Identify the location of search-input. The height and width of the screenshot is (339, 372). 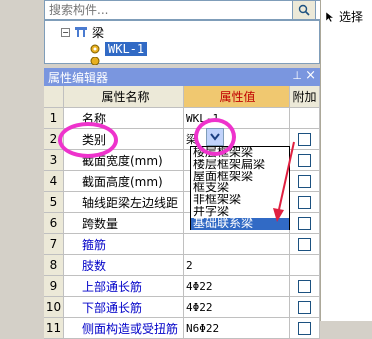
(184, 10).